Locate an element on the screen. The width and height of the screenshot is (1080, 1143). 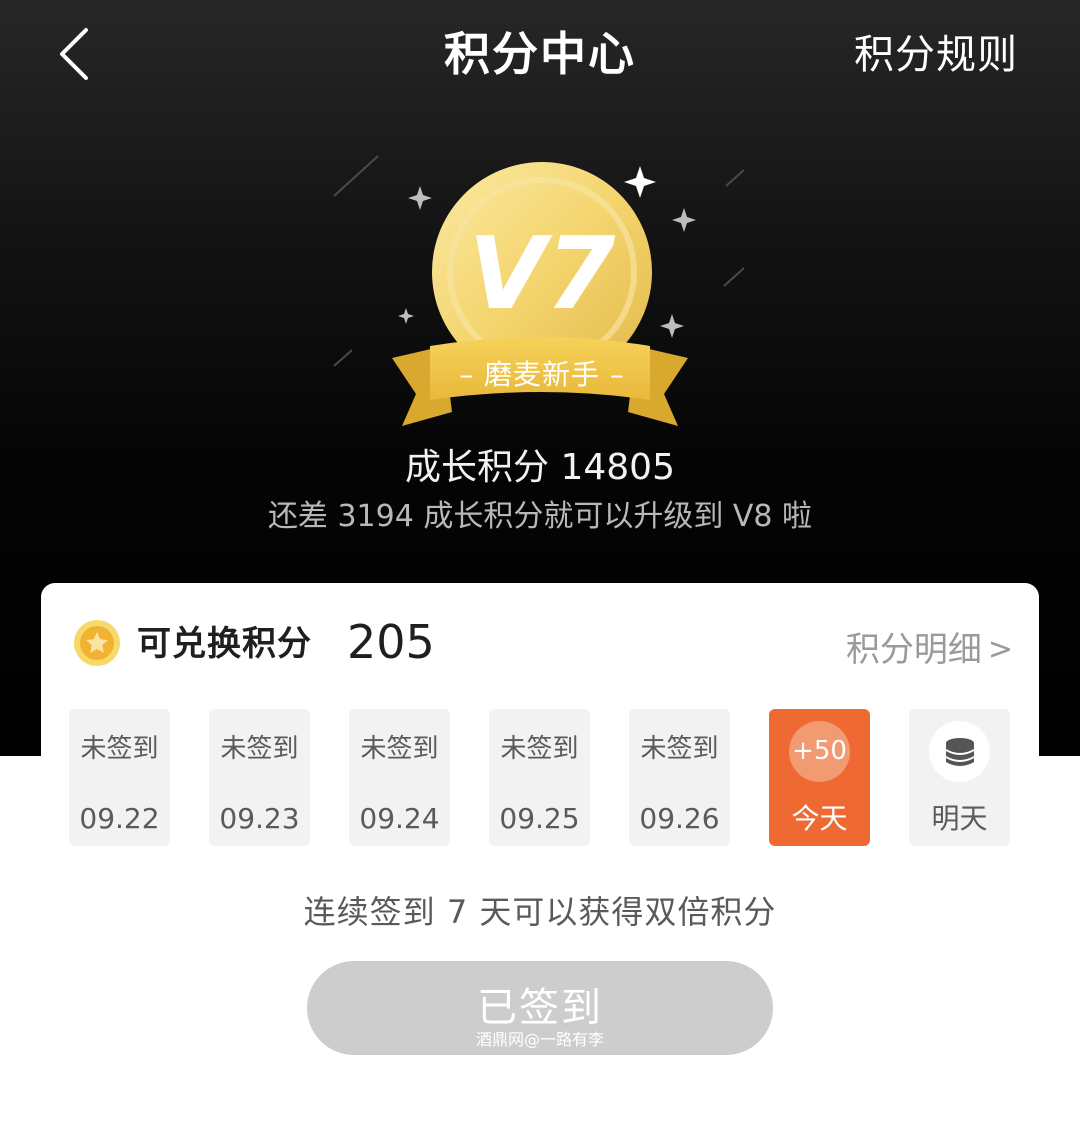
chevron-left-icon is located at coordinates (74, 54).